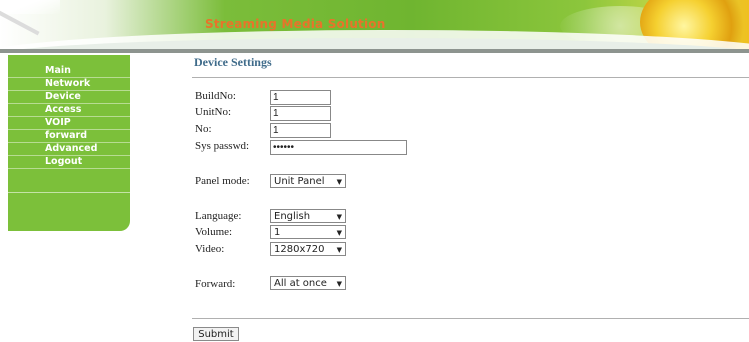 The height and width of the screenshot is (342, 749). What do you see at coordinates (203, 129) in the screenshot?
I see `no-label: No:` at bounding box center [203, 129].